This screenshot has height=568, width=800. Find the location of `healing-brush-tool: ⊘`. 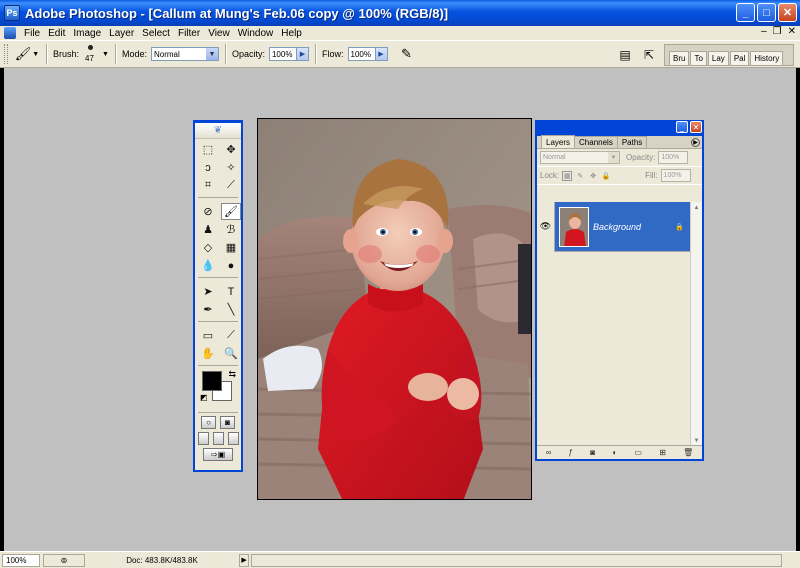

healing-brush-tool: ⊘ is located at coordinates (208, 211).